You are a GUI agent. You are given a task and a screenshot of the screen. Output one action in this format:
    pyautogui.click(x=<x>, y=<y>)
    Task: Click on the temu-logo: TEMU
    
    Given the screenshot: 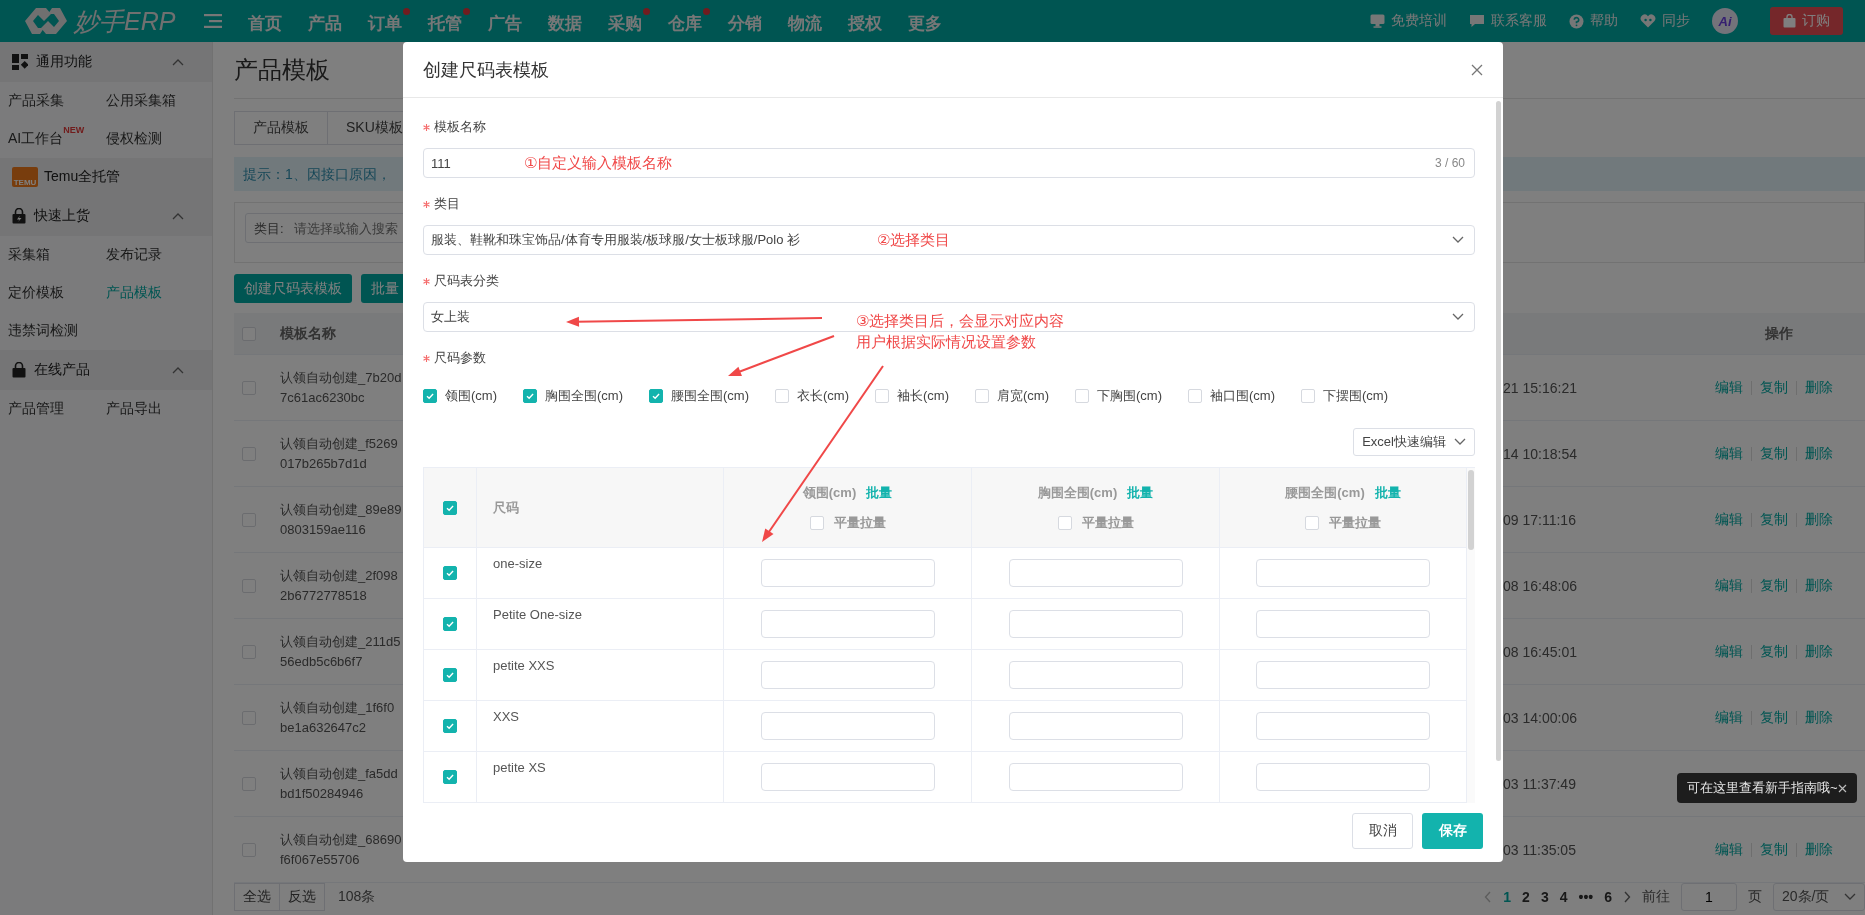 What is the action you would take?
    pyautogui.click(x=25, y=177)
    